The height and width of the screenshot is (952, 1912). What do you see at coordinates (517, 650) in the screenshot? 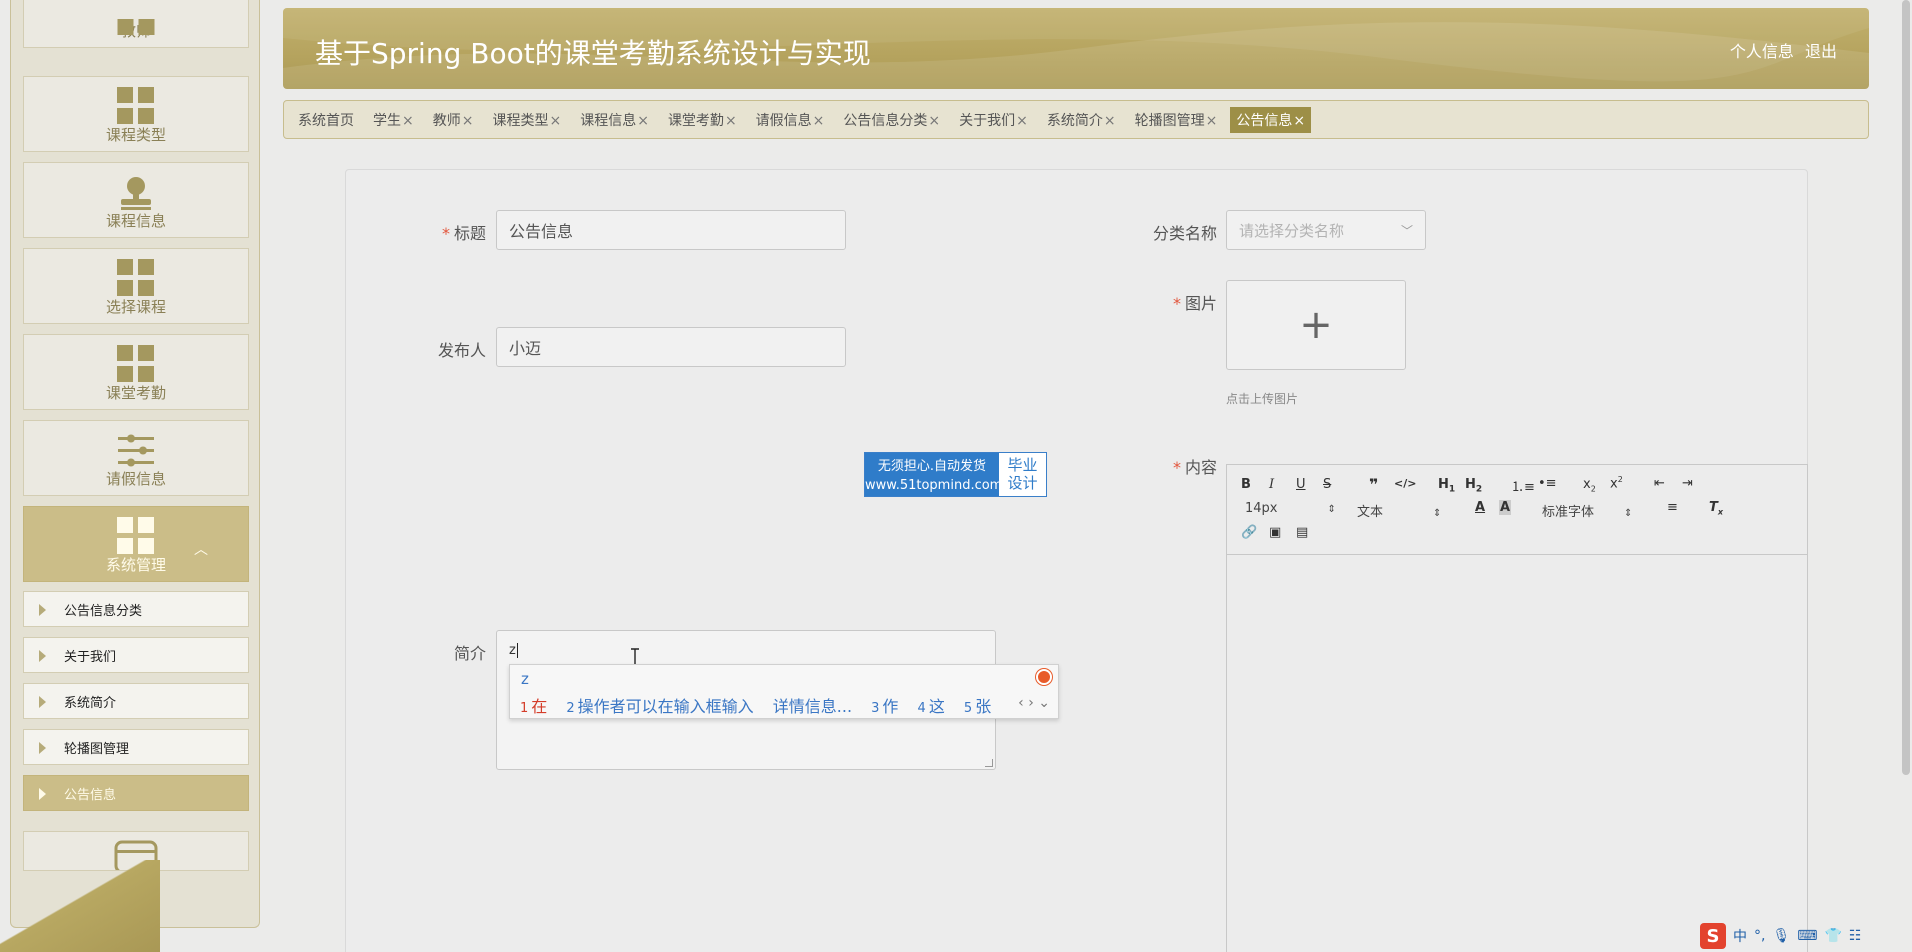
I see `text-cursor` at bounding box center [517, 650].